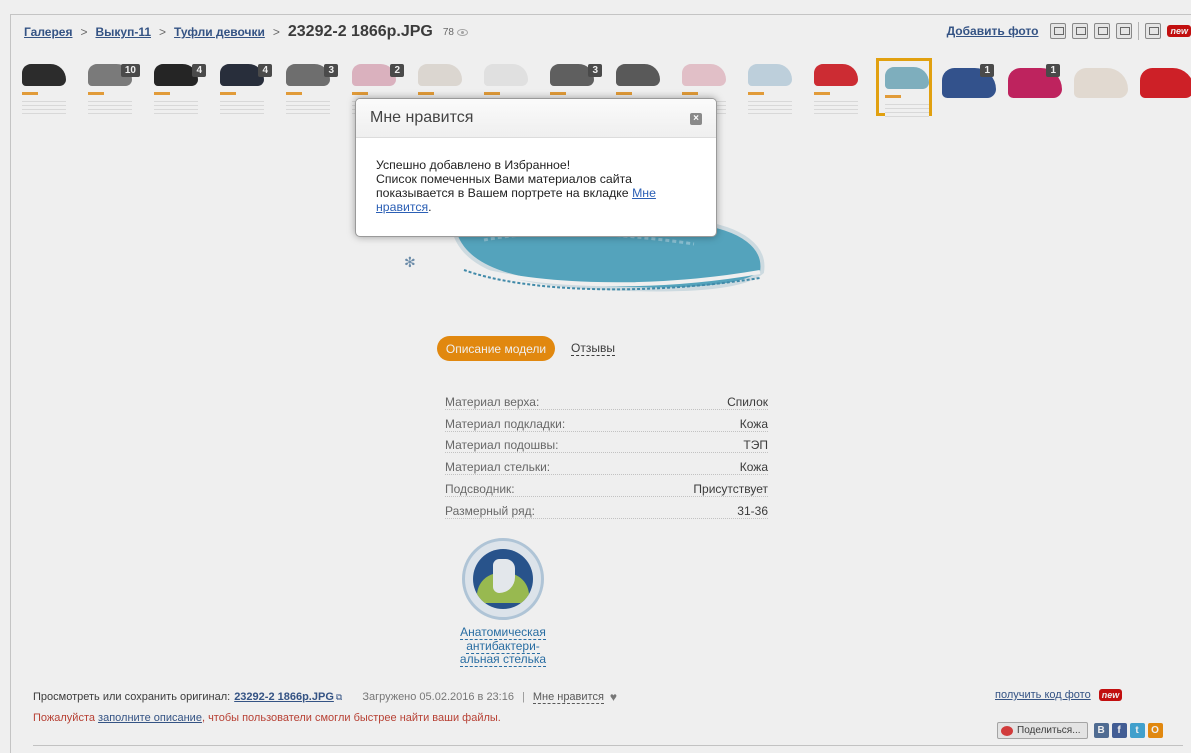 The height and width of the screenshot is (753, 1191). What do you see at coordinates (473, 165) in the screenshot?
I see `dialog-line-1: Успешно добавлено в Избранное!` at bounding box center [473, 165].